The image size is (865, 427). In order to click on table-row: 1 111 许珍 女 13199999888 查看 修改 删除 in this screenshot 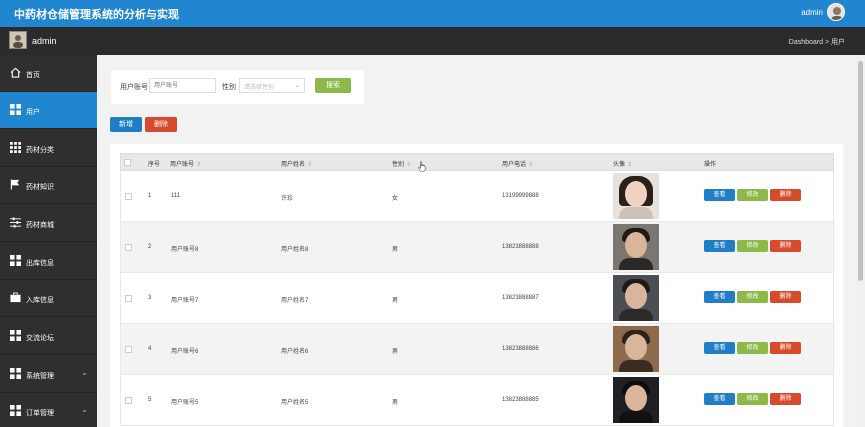, I will do `click(477, 196)`.